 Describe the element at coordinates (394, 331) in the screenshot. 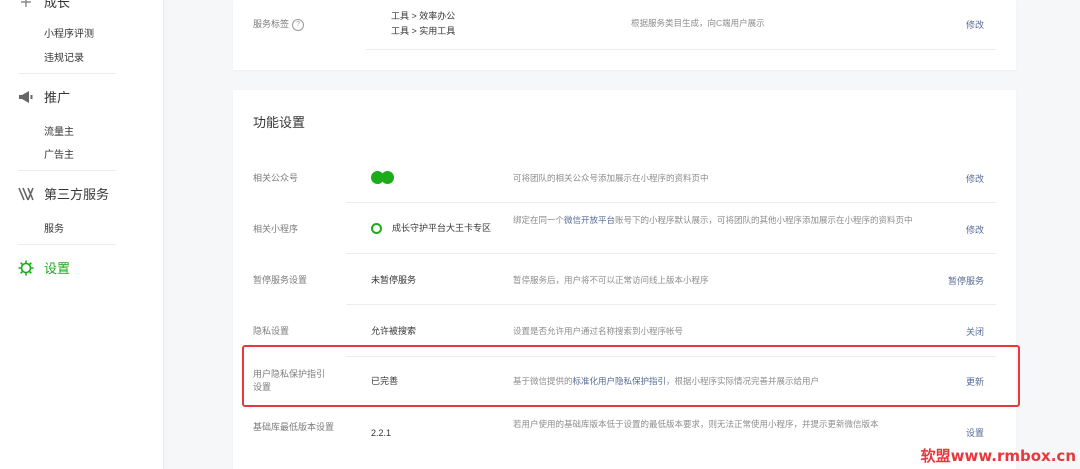

I see `privacy-value: 允许被搜索` at that location.